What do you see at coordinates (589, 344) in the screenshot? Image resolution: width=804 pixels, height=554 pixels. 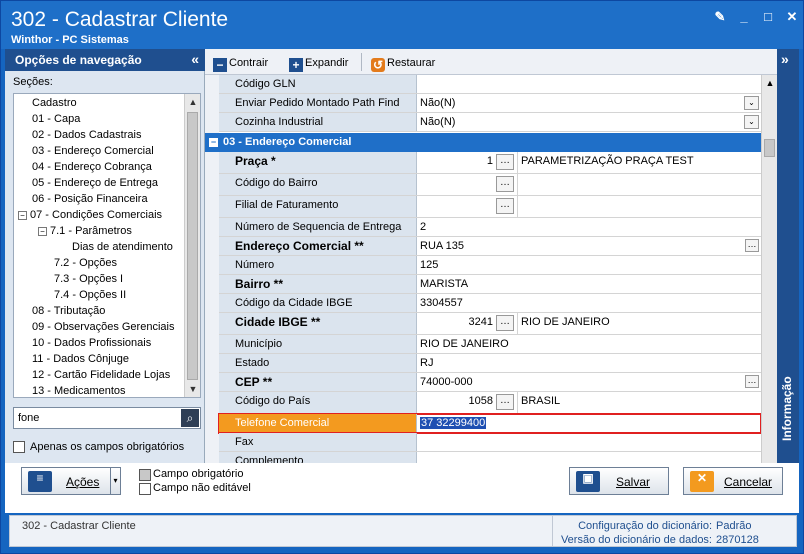 I see `row-value: RIO DE JANEIRO` at bounding box center [589, 344].